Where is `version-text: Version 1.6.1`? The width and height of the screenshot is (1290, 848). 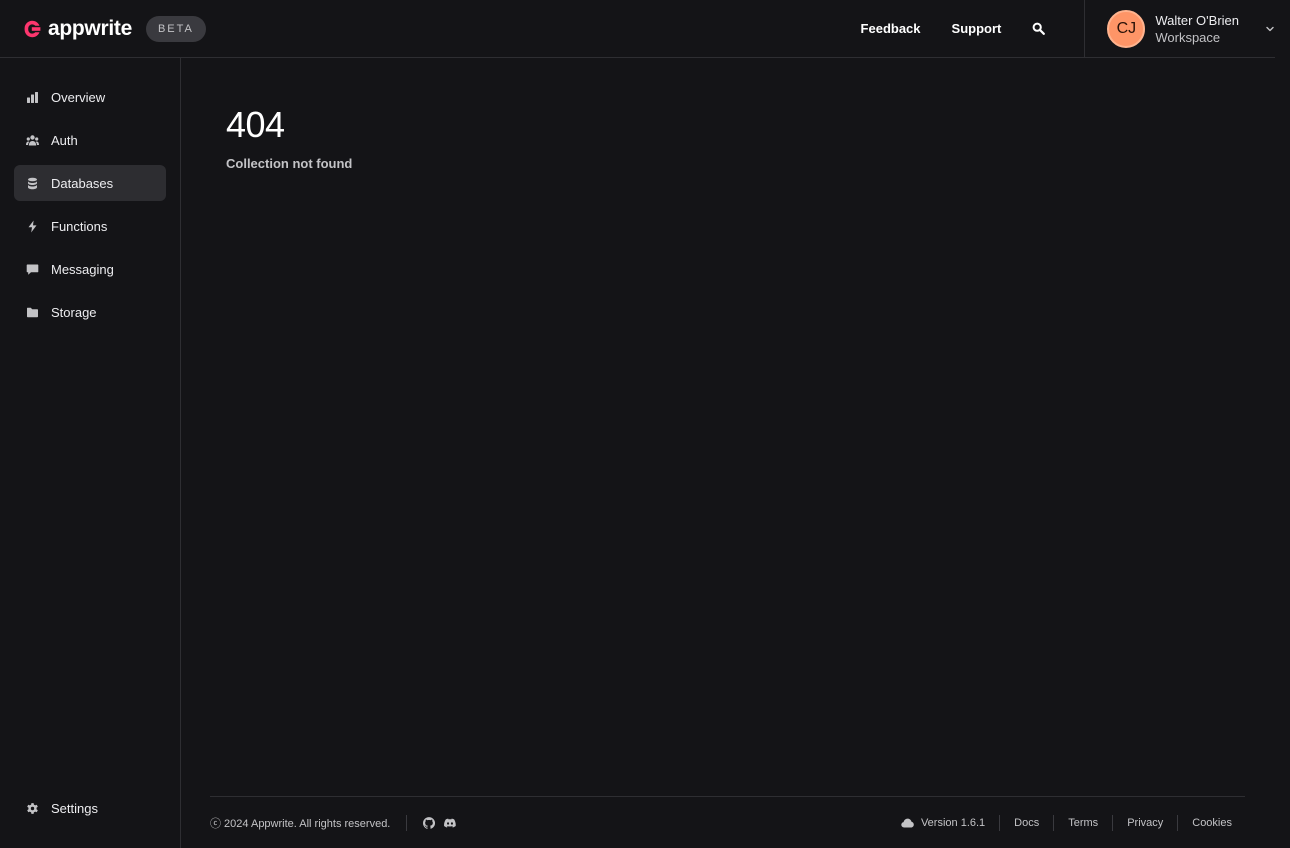
version-text: Version 1.6.1 is located at coordinates (953, 822).